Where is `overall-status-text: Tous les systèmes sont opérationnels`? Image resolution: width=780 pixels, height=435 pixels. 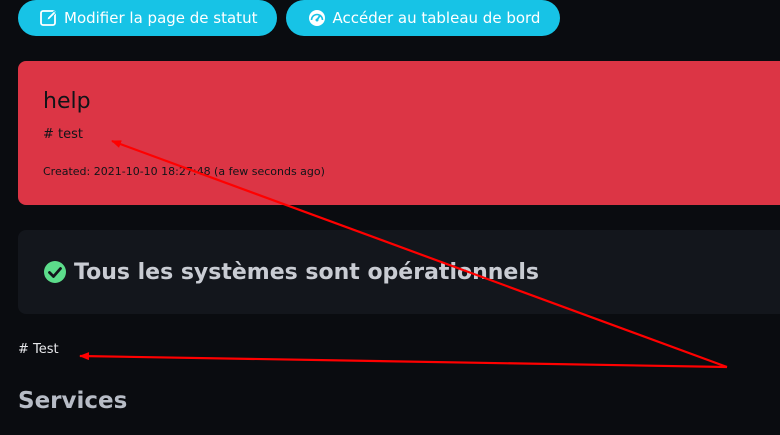
overall-status-text: Tous les systèmes sont opérationnels is located at coordinates (306, 272).